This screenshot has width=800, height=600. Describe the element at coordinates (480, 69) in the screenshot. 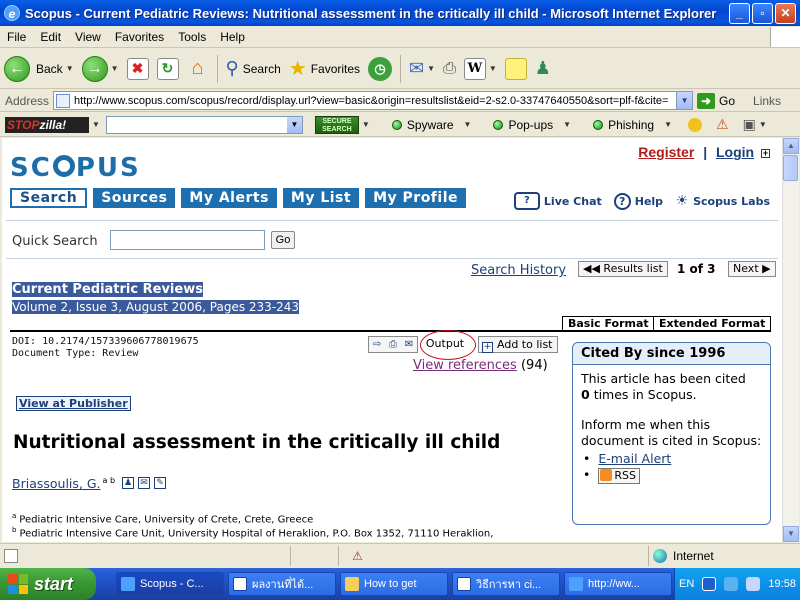

I see `edit-button: W ▼` at that location.